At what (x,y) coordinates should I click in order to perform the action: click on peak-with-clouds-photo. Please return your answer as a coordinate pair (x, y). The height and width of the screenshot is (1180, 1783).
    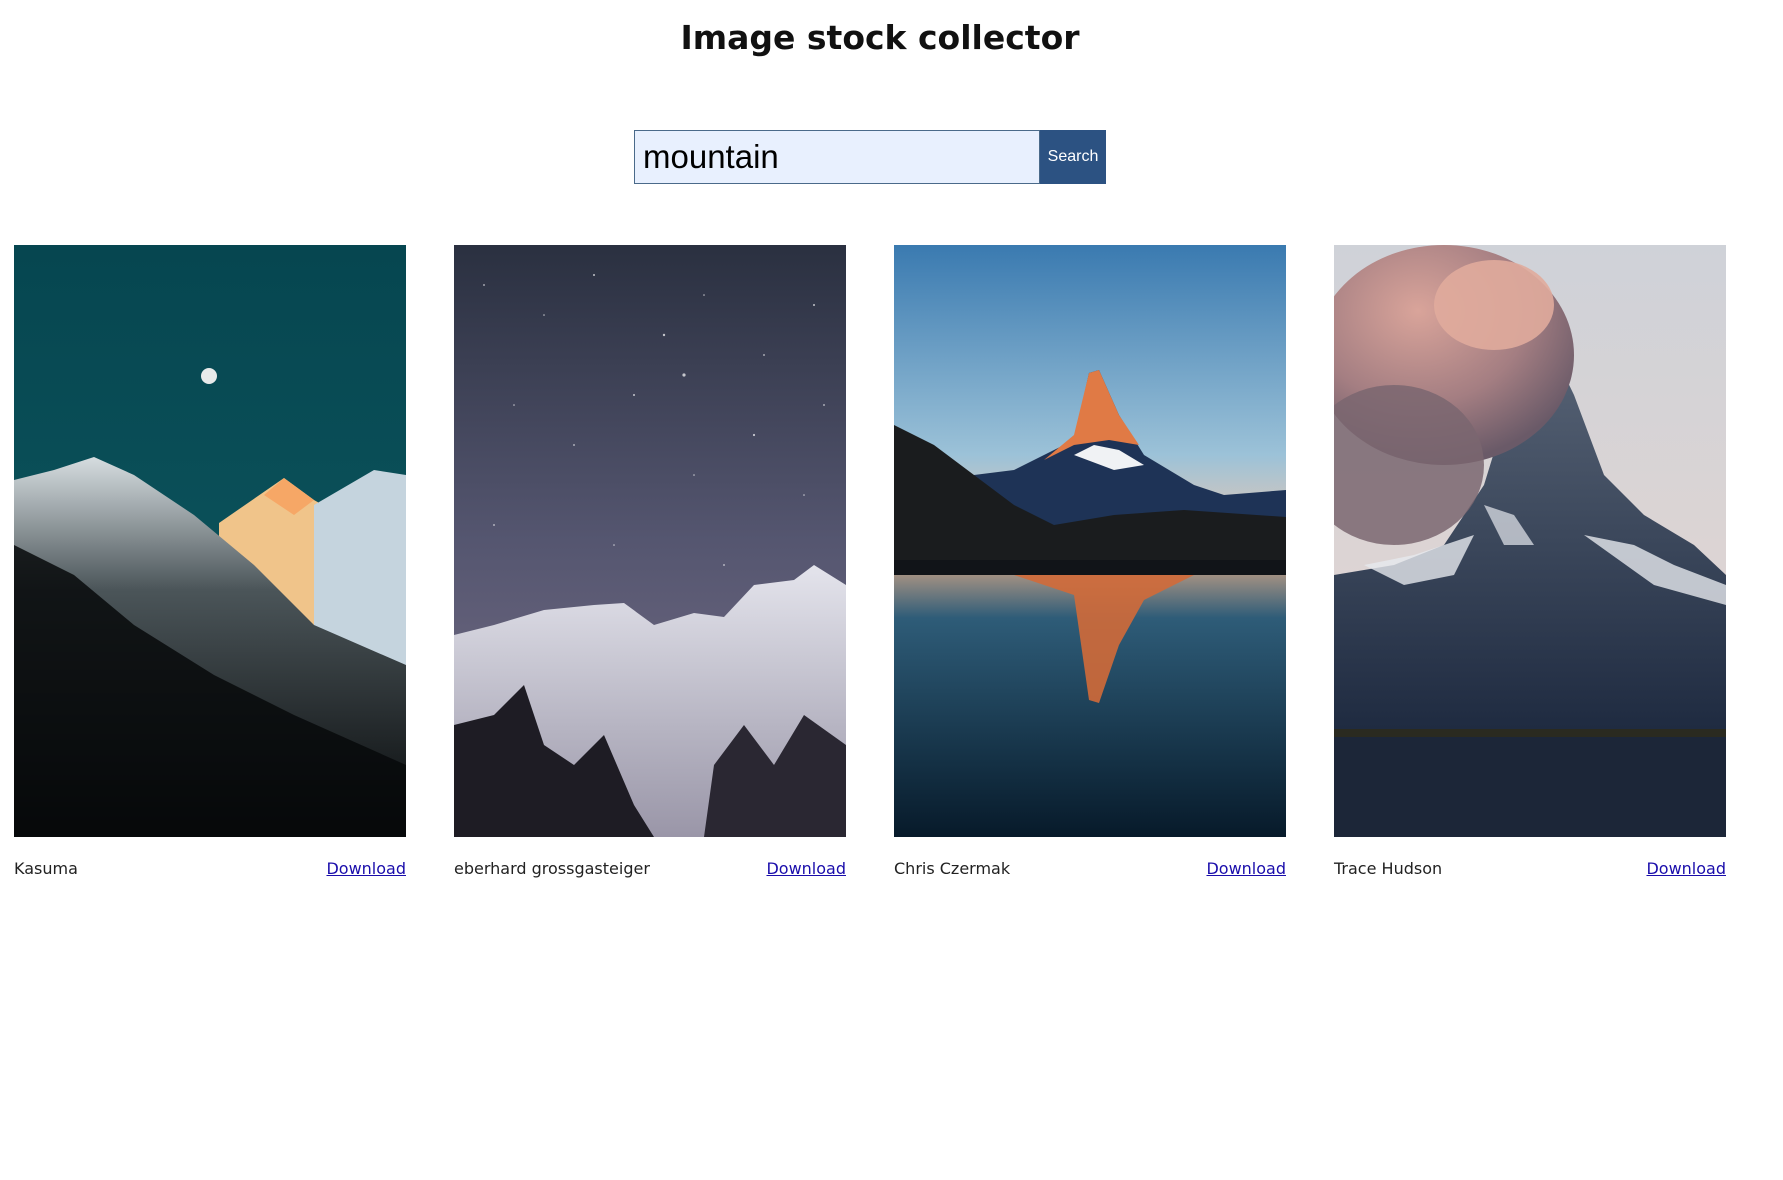
    Looking at the image, I should click on (1530, 541).